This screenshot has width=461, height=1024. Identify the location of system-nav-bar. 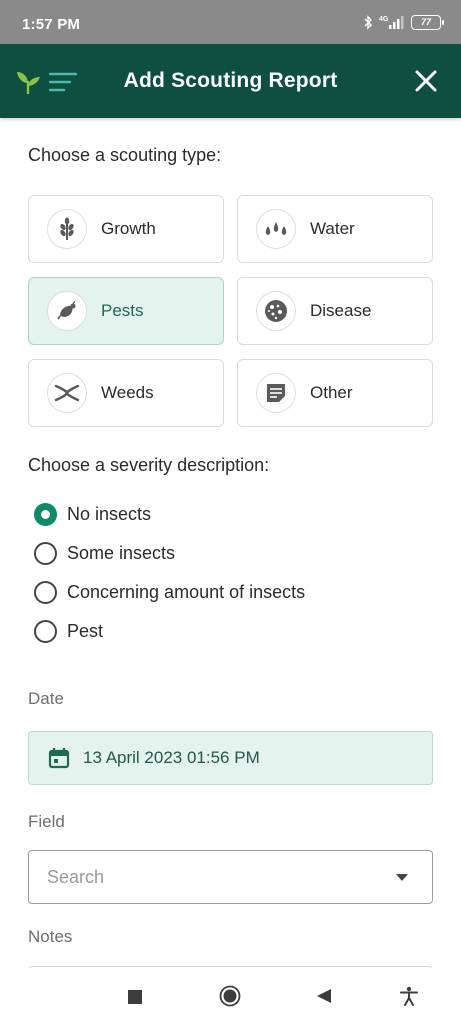
(230, 996).